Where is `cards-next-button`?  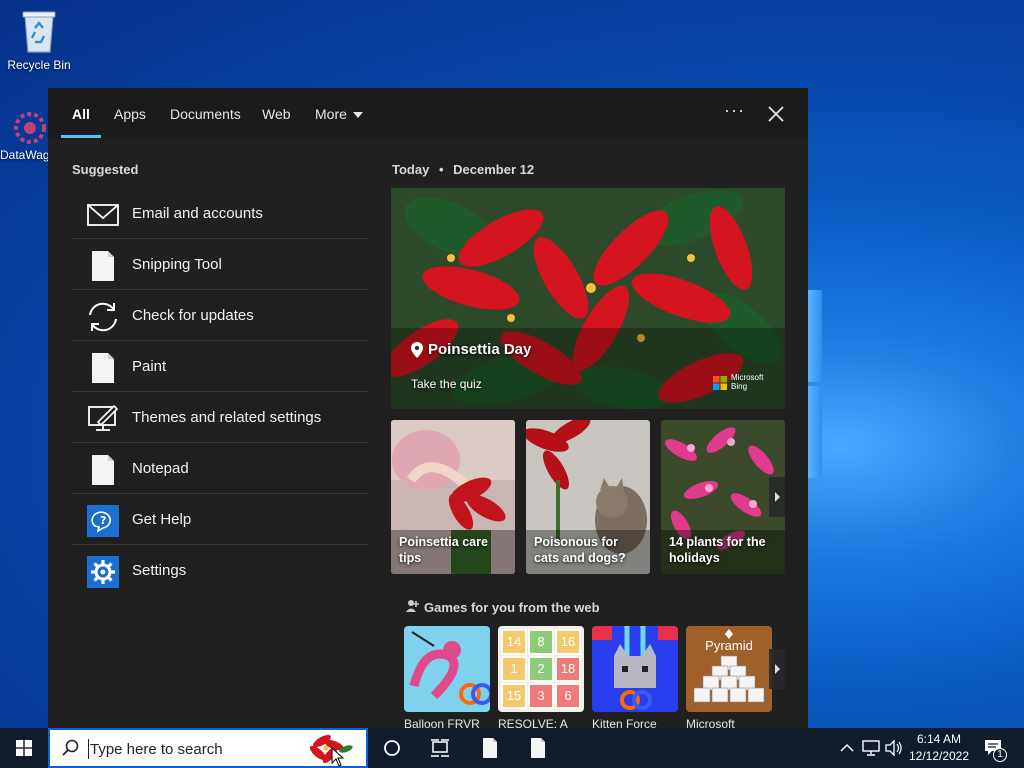
cards-next-button is located at coordinates (777, 497).